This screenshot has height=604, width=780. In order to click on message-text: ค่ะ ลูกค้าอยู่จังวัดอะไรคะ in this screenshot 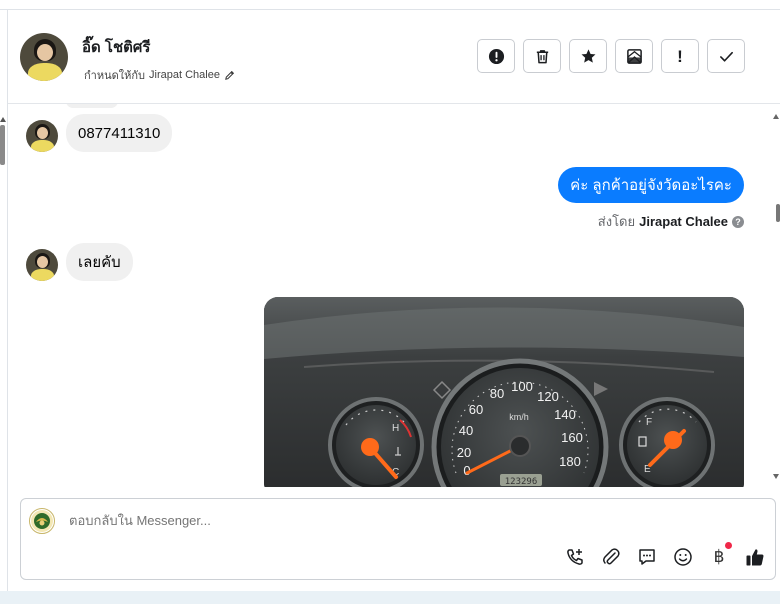, I will do `click(651, 185)`.